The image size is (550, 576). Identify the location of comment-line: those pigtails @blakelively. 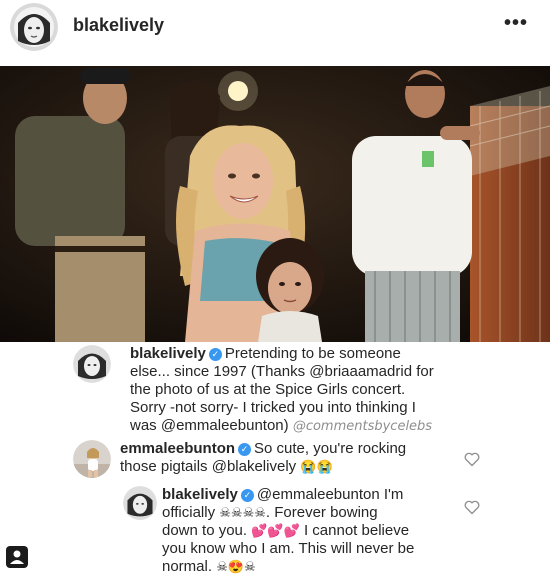
(208, 466).